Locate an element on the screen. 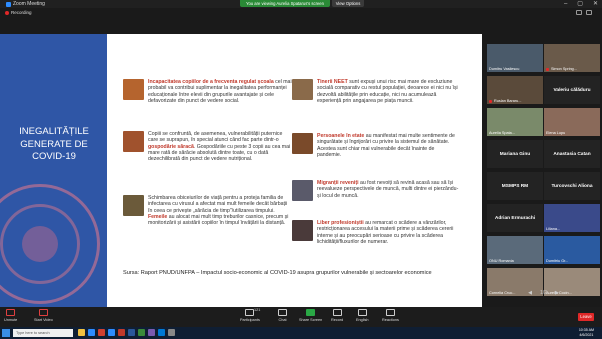 The width and height of the screenshot is (602, 339). record-button: Record is located at coordinates (337, 315).